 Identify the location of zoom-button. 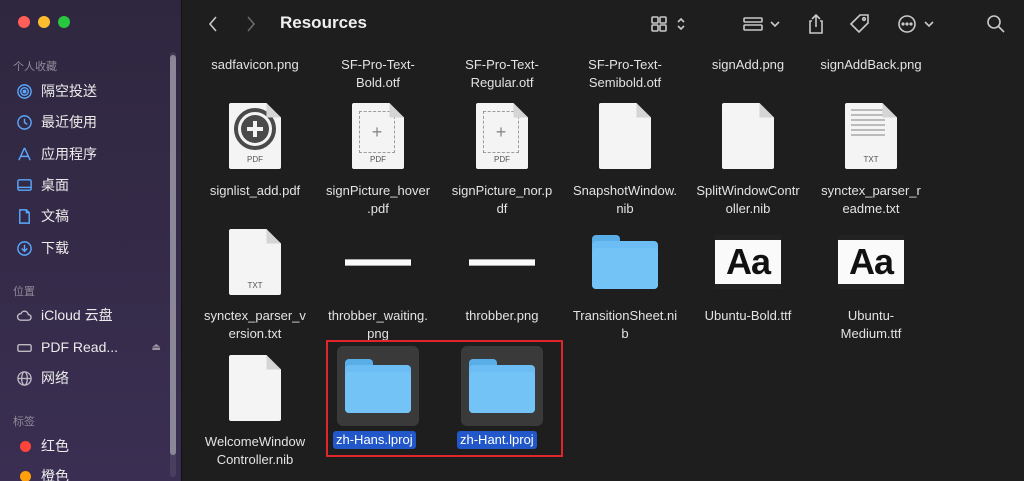
(64, 22).